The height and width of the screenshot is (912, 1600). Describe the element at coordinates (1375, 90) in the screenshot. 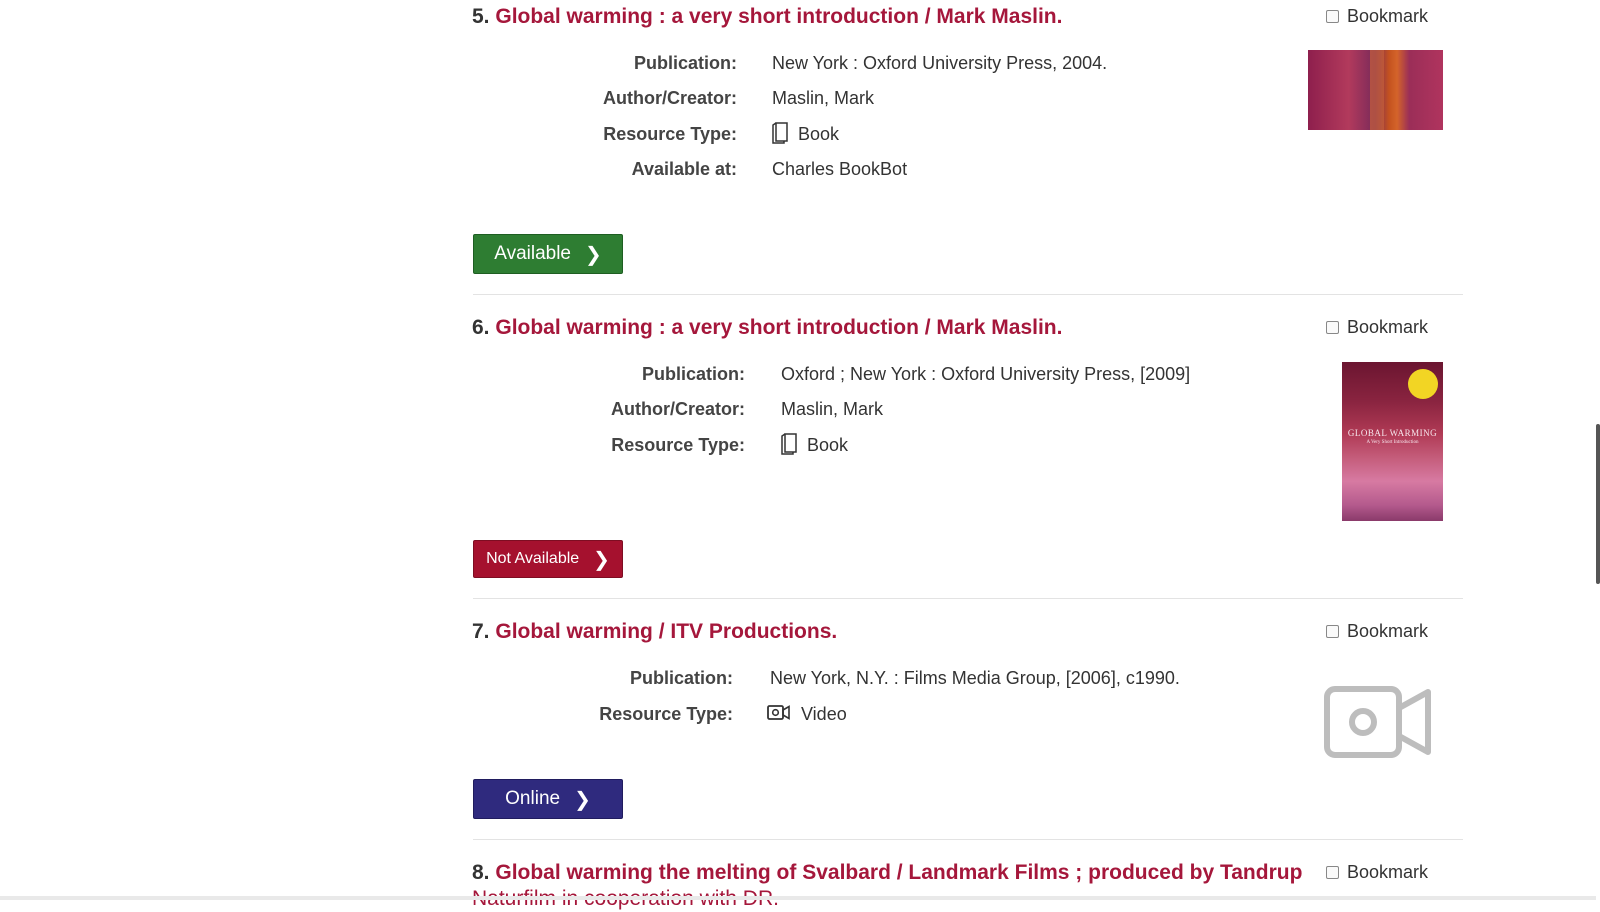

I see `book-cover-thumbnail` at that location.